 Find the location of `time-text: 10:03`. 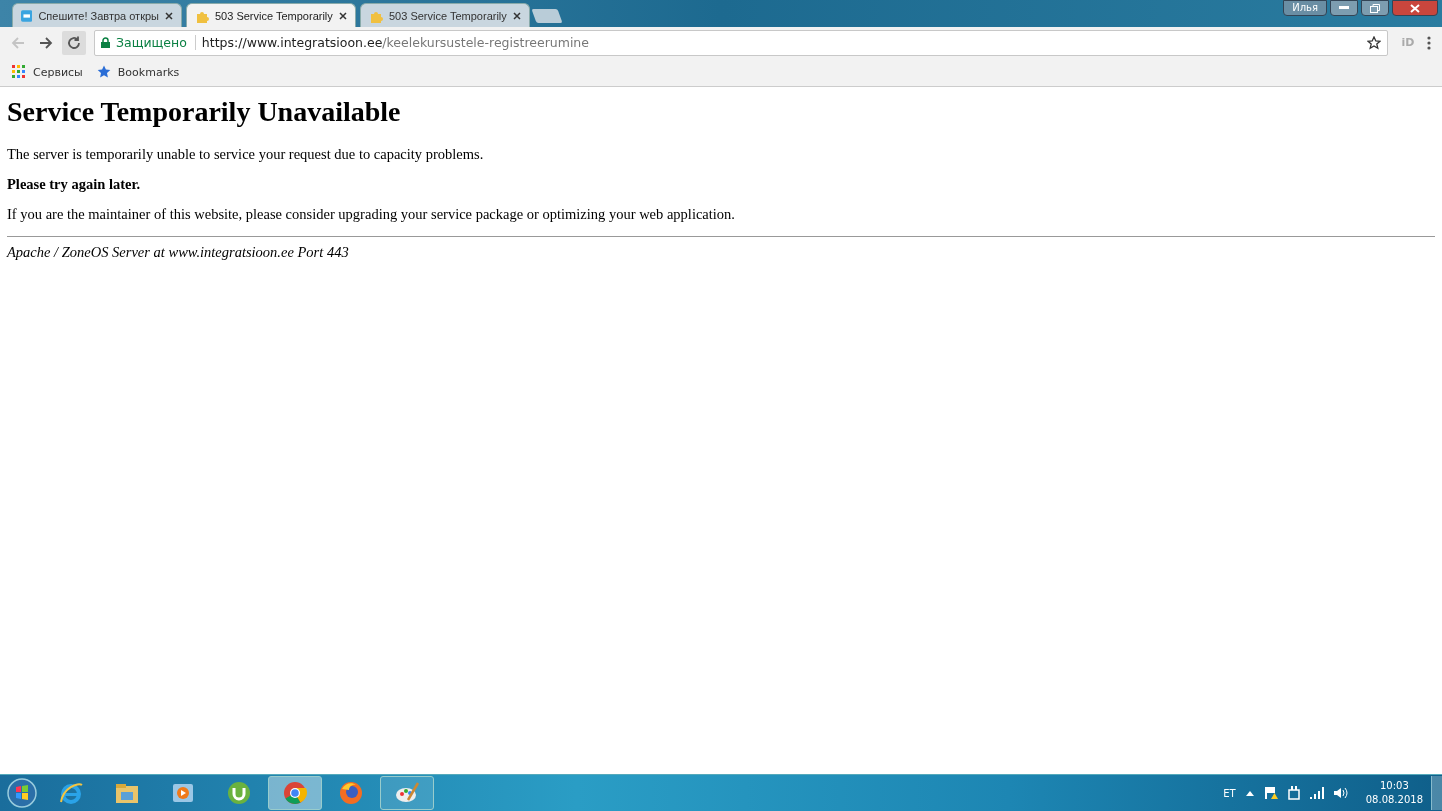

time-text: 10:03 is located at coordinates (1394, 786).